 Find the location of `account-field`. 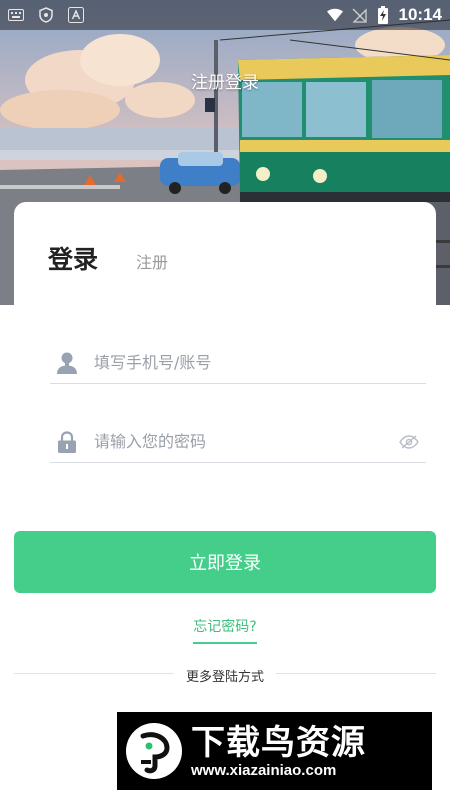

account-field is located at coordinates (238, 363).